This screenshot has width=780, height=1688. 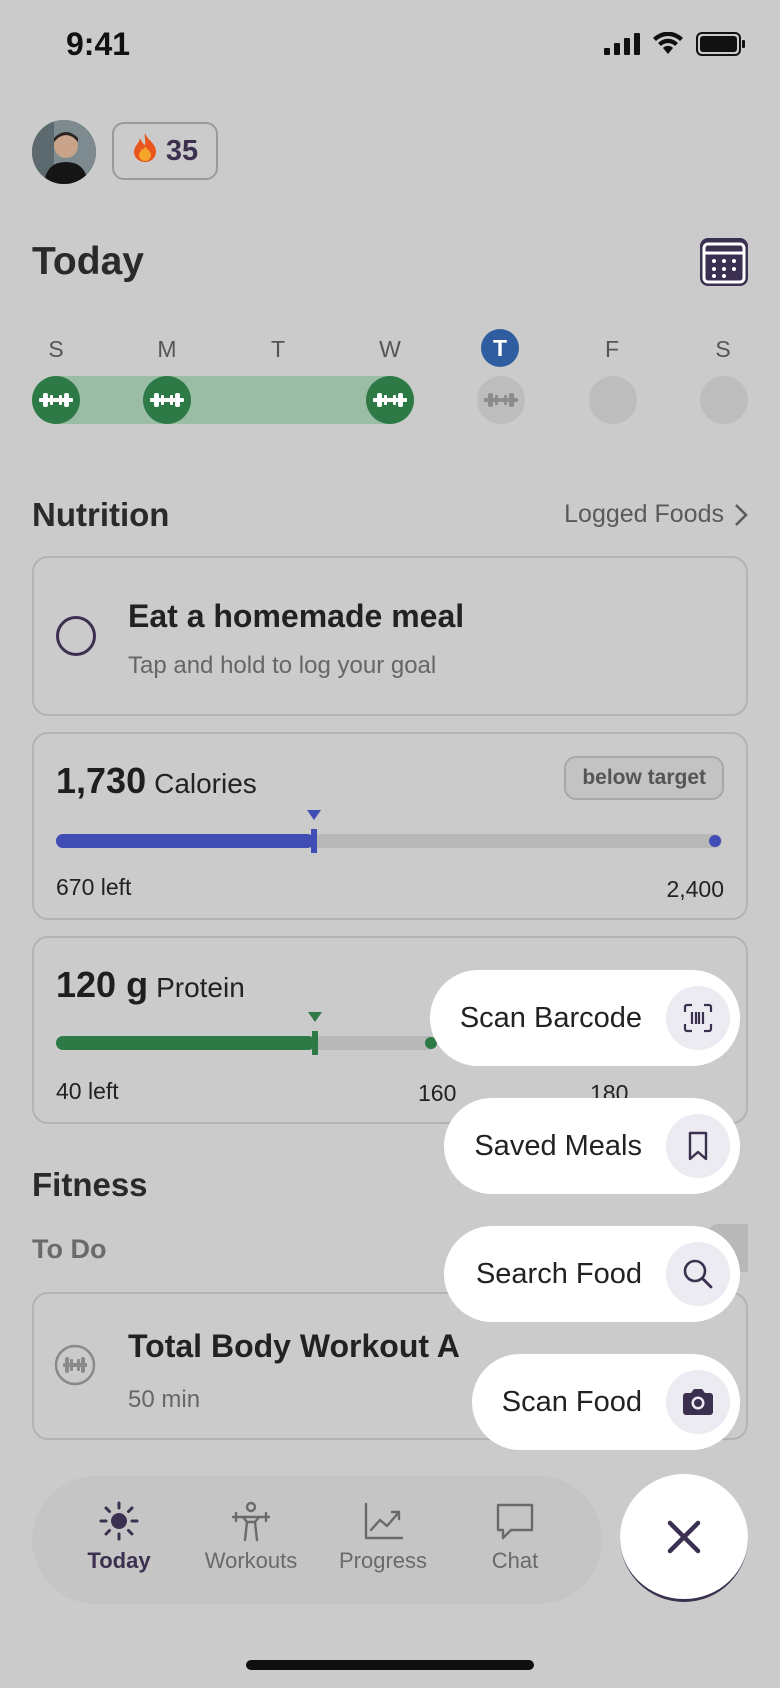 I want to click on calories-marker-arrow, so click(x=314, y=815).